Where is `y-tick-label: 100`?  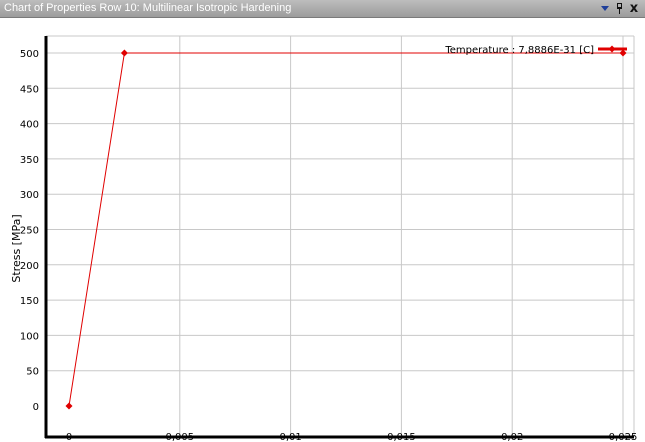 y-tick-label: 100 is located at coordinates (29, 336).